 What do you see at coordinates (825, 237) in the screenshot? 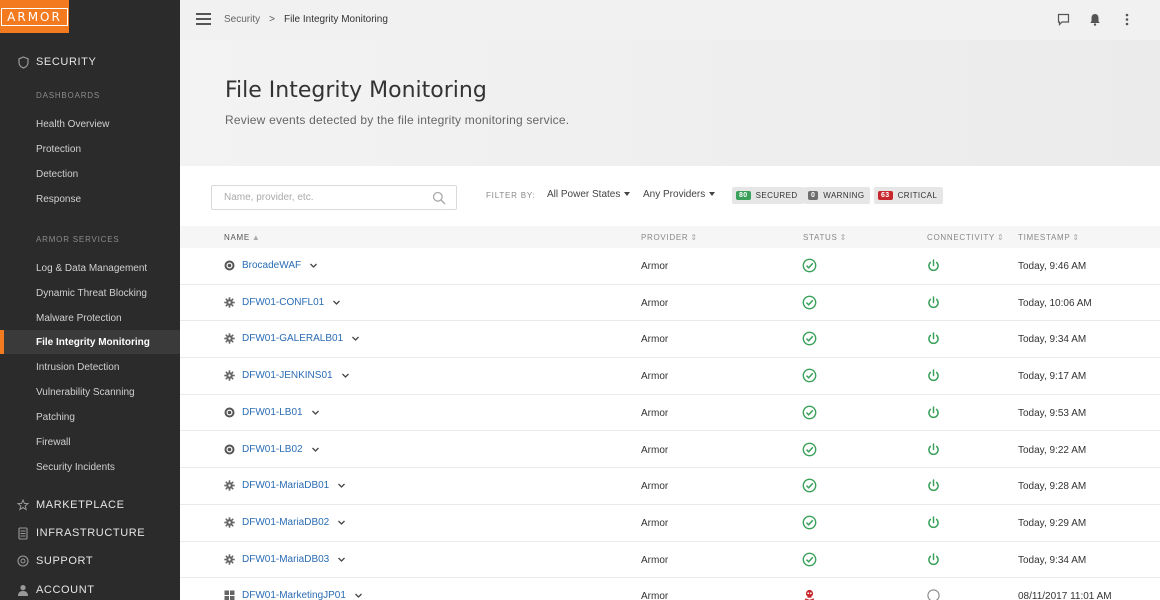
I see `column-header-status: STATUS ⇕` at bounding box center [825, 237].